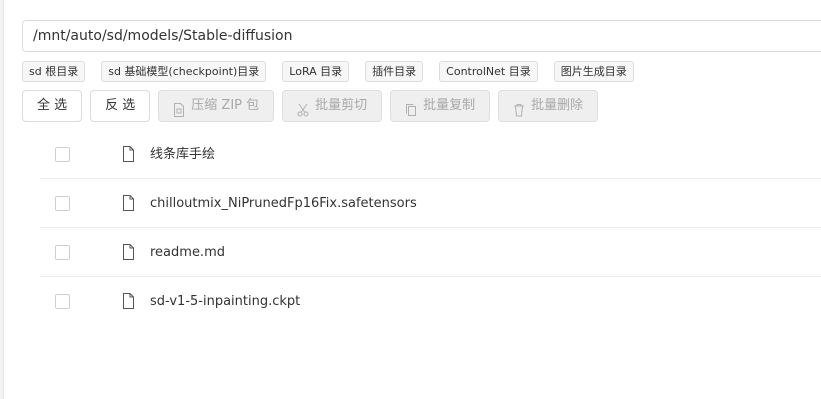 The height and width of the screenshot is (399, 821). Describe the element at coordinates (430, 252) in the screenshot. I see `file-row: readme.md` at that location.